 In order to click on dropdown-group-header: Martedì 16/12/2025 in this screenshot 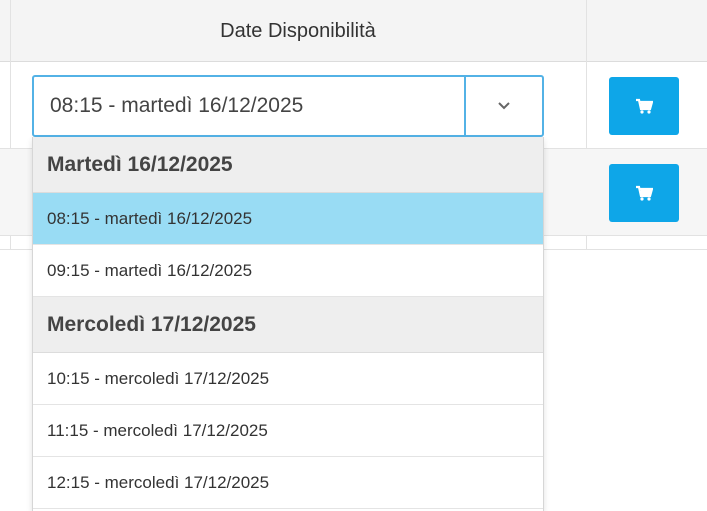, I will do `click(288, 165)`.